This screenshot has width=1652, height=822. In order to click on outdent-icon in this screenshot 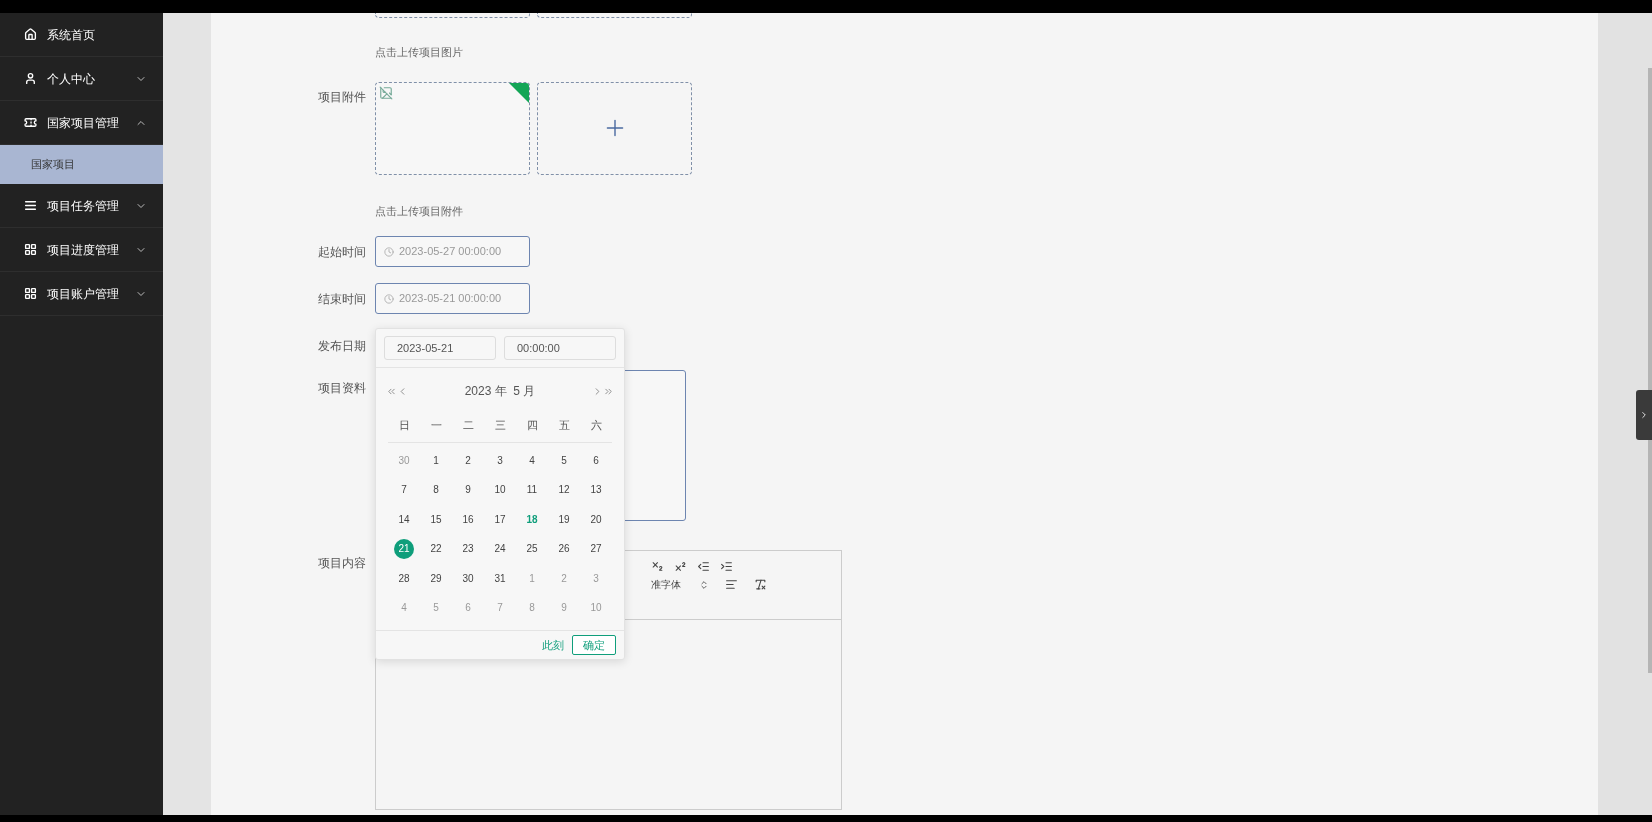, I will do `click(703, 566)`.